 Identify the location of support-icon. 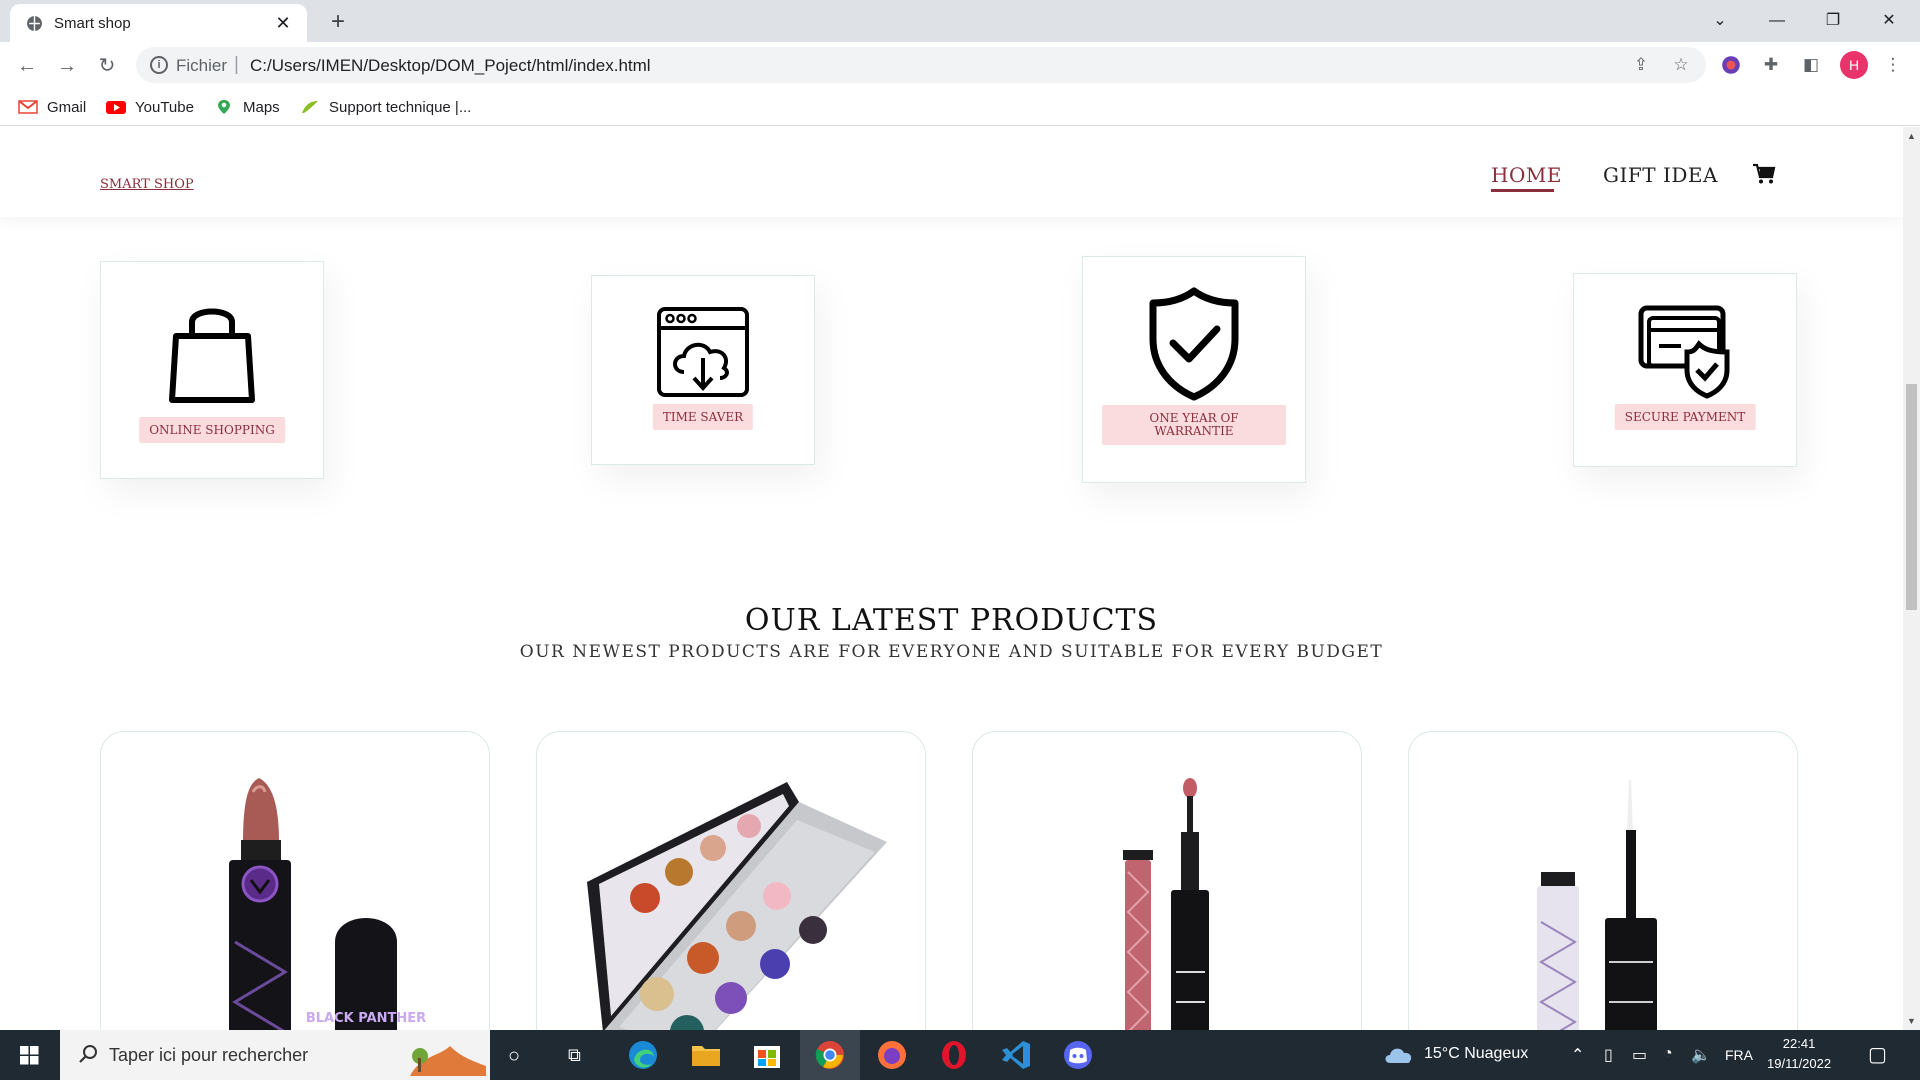
(310, 107).